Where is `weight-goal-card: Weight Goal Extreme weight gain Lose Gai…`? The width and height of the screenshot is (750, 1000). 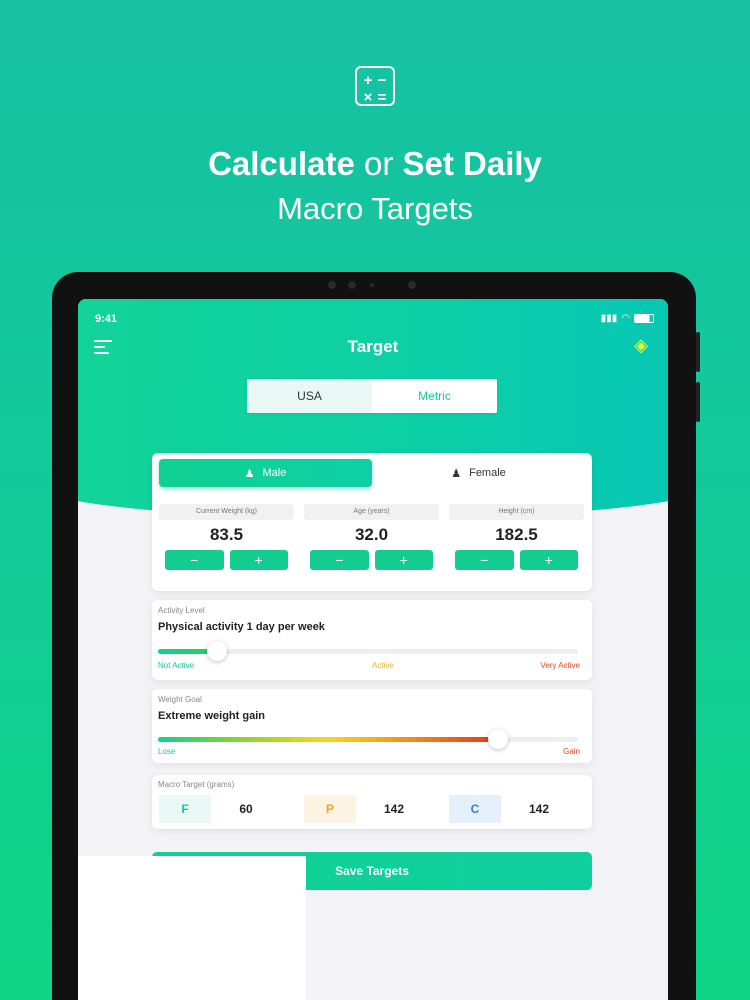 weight-goal-card: Weight Goal Extreme weight gain Lose Gai… is located at coordinates (372, 726).